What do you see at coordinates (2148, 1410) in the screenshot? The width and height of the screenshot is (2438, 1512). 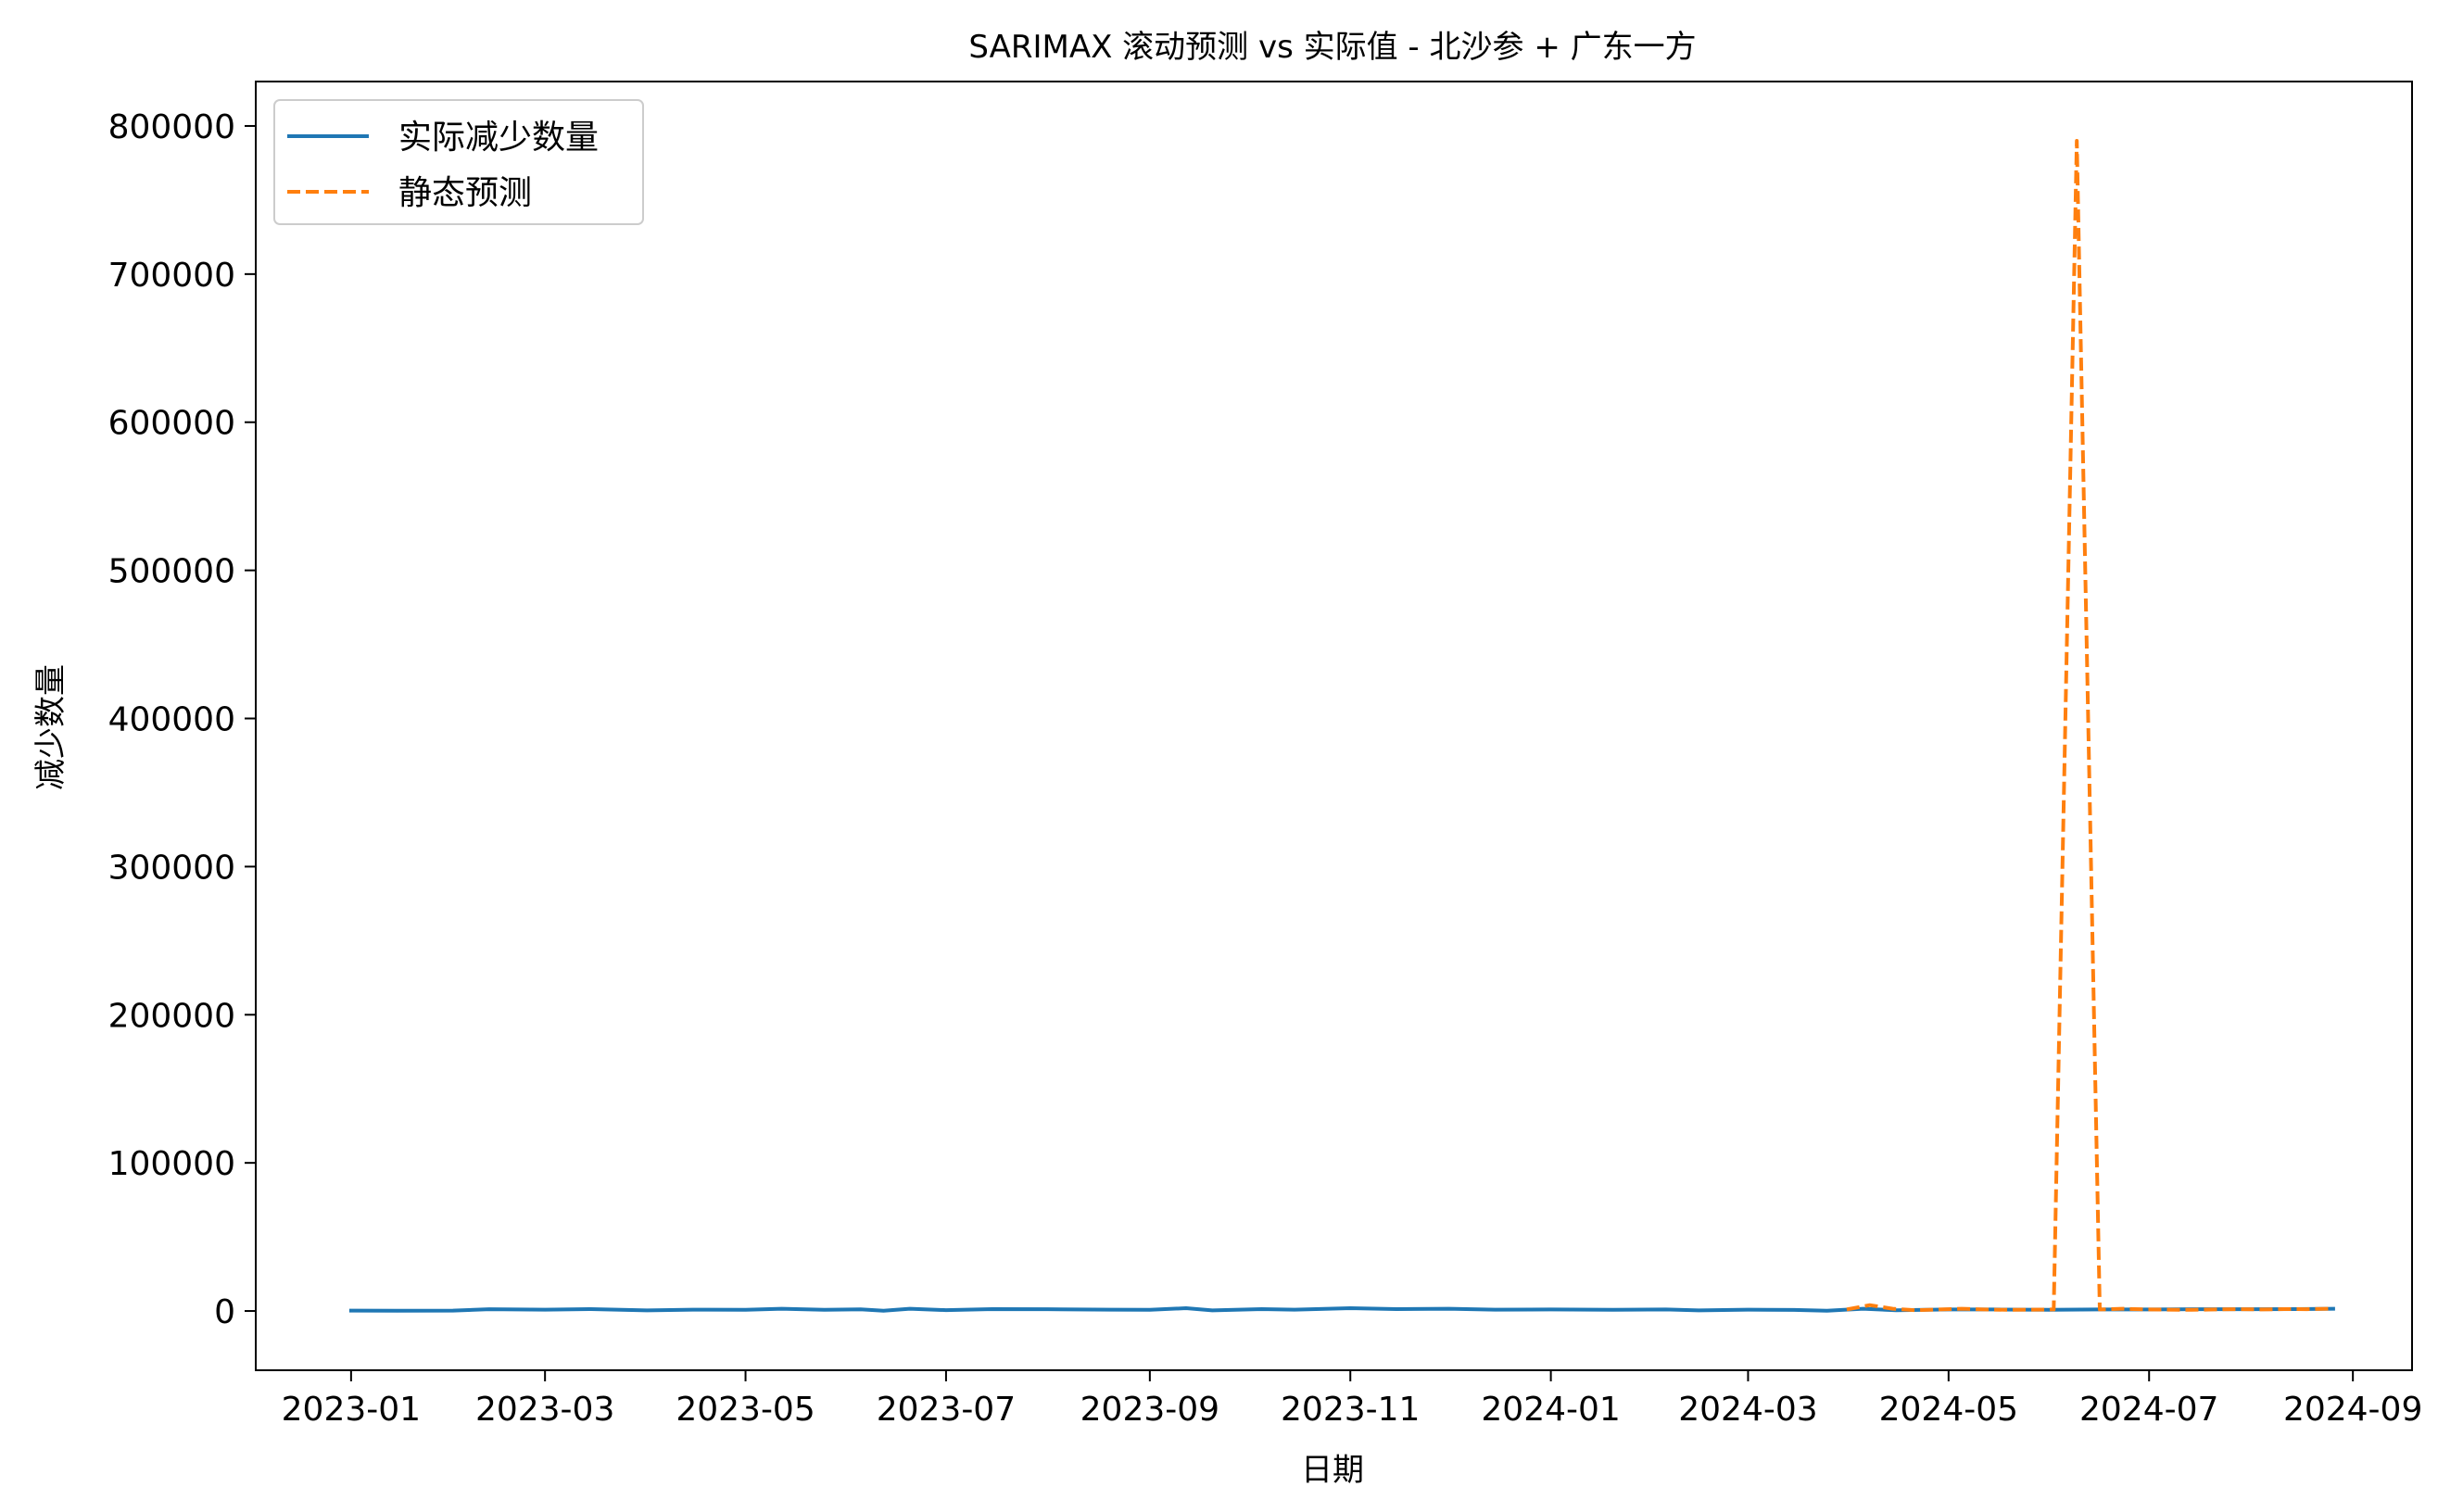 I see `x-tick-label: 2024-07` at bounding box center [2148, 1410].